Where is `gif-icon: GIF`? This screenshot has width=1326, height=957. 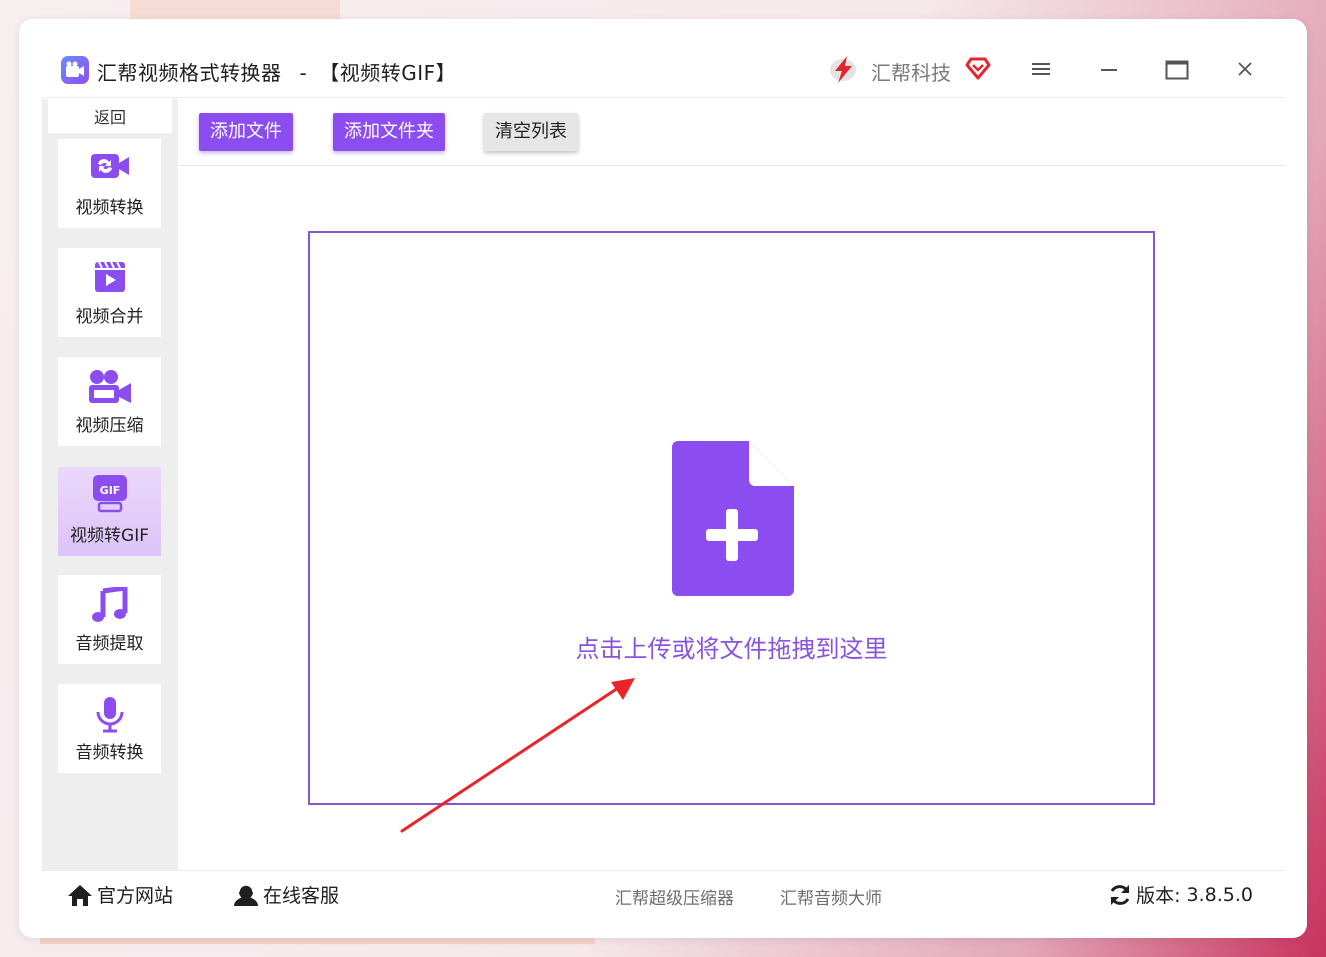 gif-icon: GIF is located at coordinates (109, 493).